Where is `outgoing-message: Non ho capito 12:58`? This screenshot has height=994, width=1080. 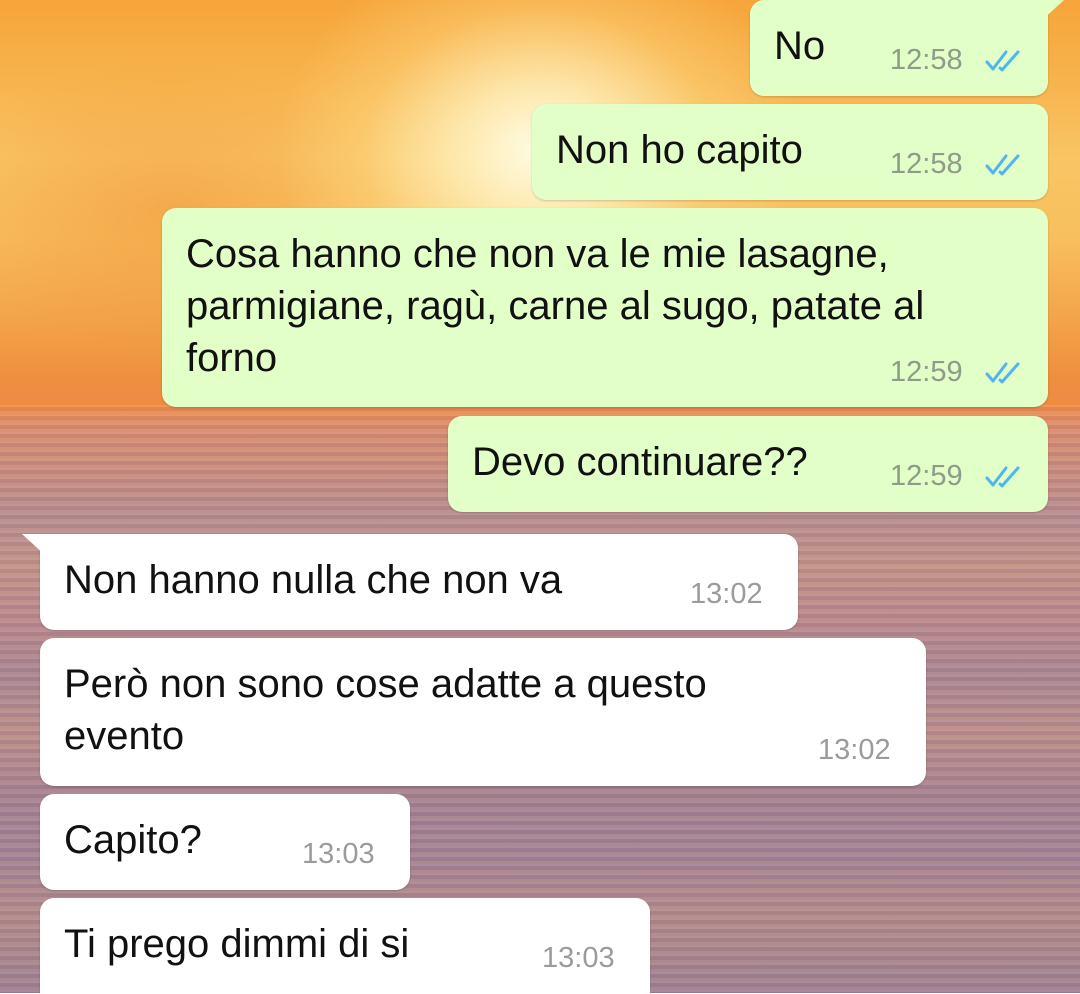
outgoing-message: Non ho capito 12:58 is located at coordinates (790, 152).